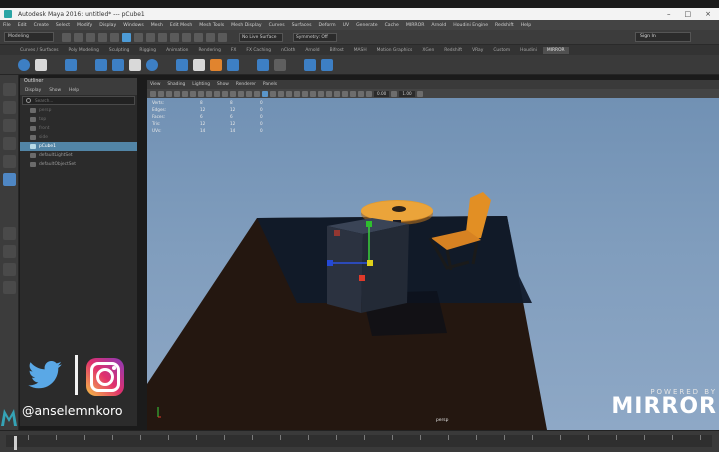 Image resolution: width=719 pixels, height=452 pixels. Describe the element at coordinates (185, 93) in the screenshot. I see `2d-pan-zoom-icon` at that location.